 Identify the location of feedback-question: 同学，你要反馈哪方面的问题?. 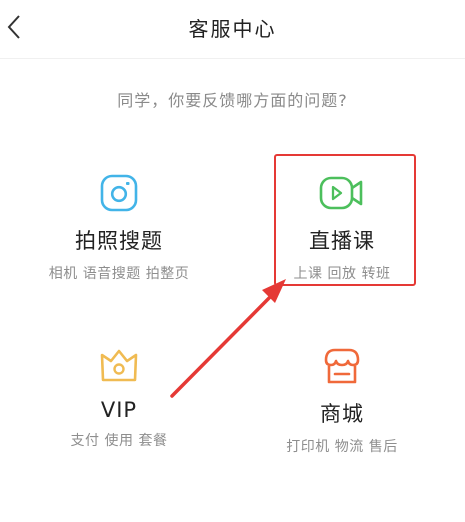
(232, 100).